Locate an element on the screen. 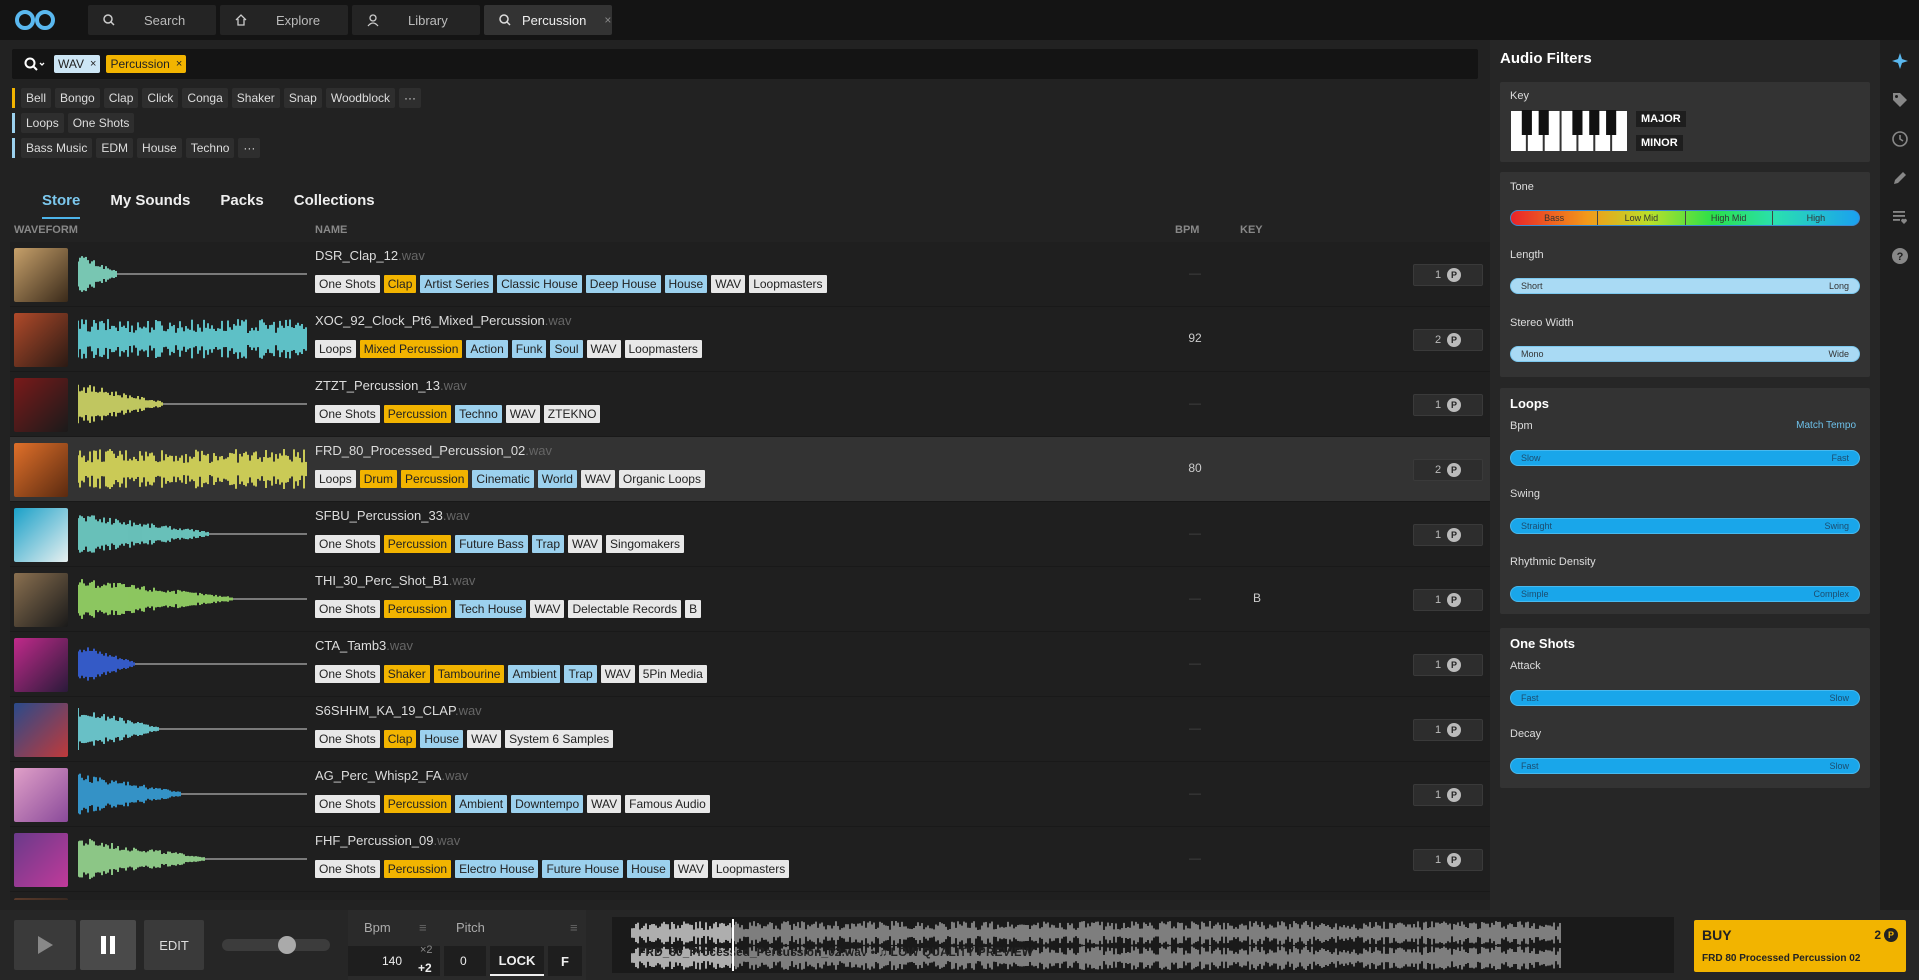  pause-button is located at coordinates (108, 945).